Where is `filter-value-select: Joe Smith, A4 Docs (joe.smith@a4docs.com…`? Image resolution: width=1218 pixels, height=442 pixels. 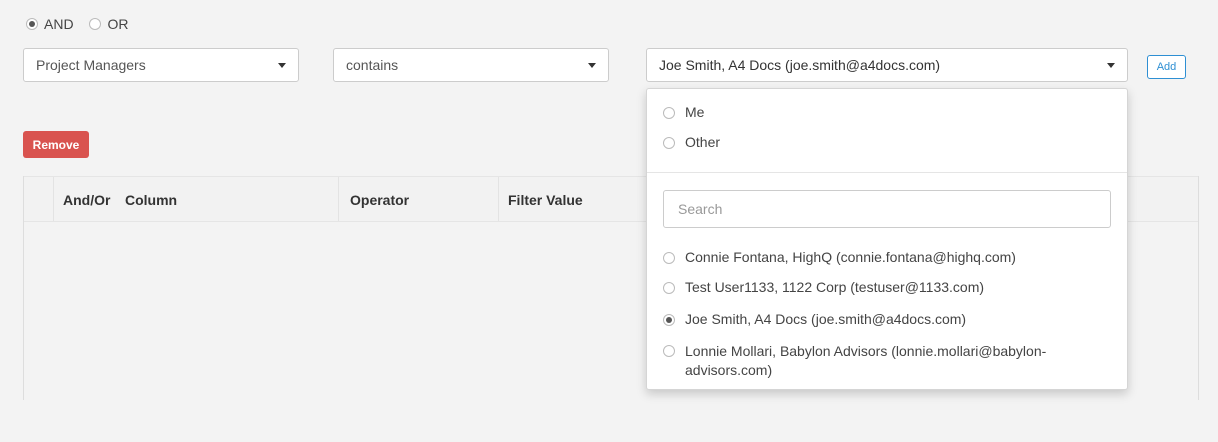 filter-value-select: Joe Smith, A4 Docs (joe.smith@a4docs.com… is located at coordinates (887, 65).